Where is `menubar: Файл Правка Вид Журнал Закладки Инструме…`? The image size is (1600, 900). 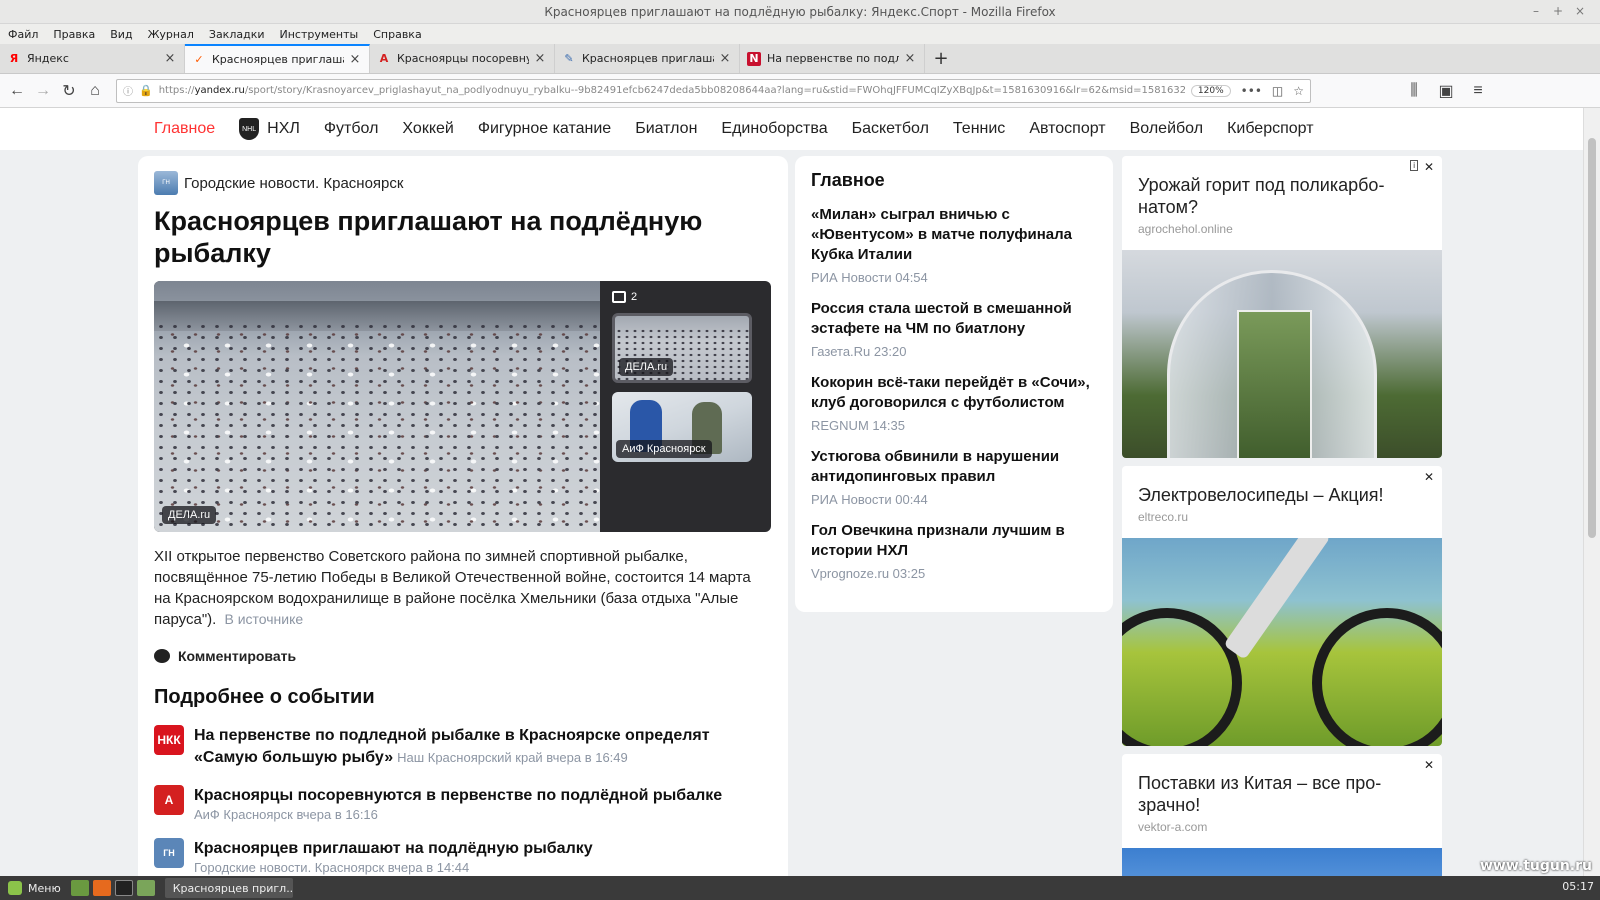 menubar: Файл Правка Вид Журнал Закладки Инструме… is located at coordinates (800, 34).